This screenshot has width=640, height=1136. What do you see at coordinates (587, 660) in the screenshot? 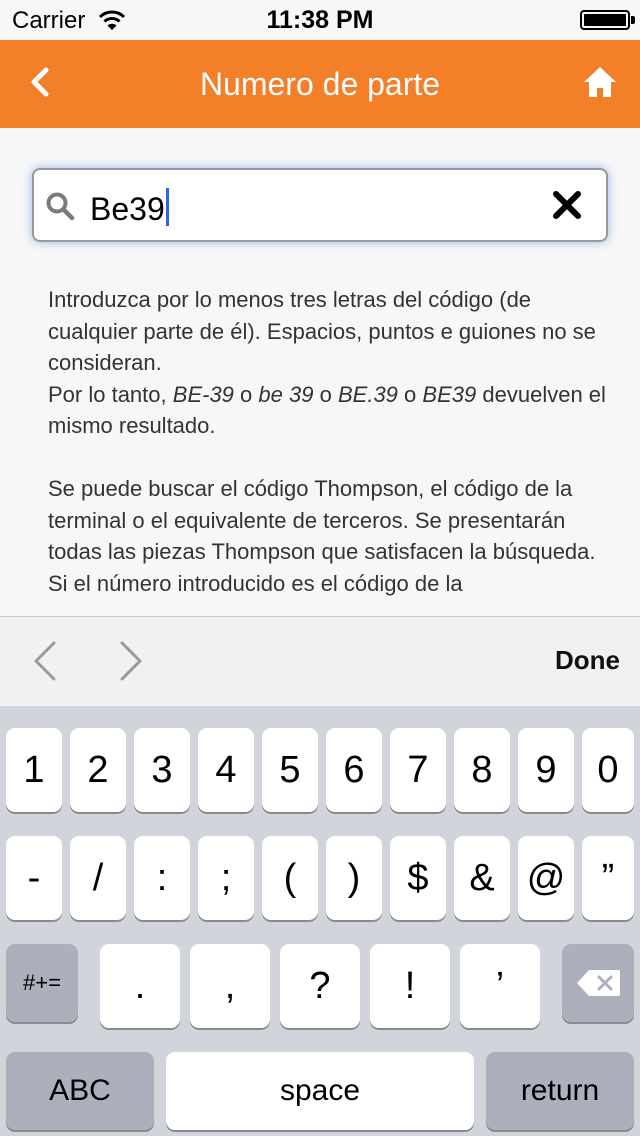
I see `done-button: Done` at bounding box center [587, 660].